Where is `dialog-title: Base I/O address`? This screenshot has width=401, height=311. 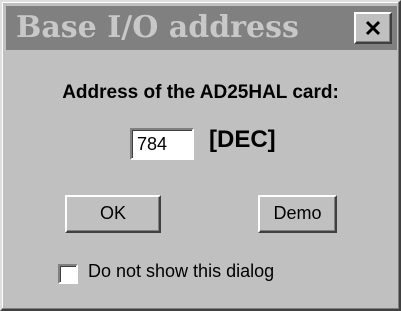
dialog-title: Base I/O address is located at coordinates (157, 27).